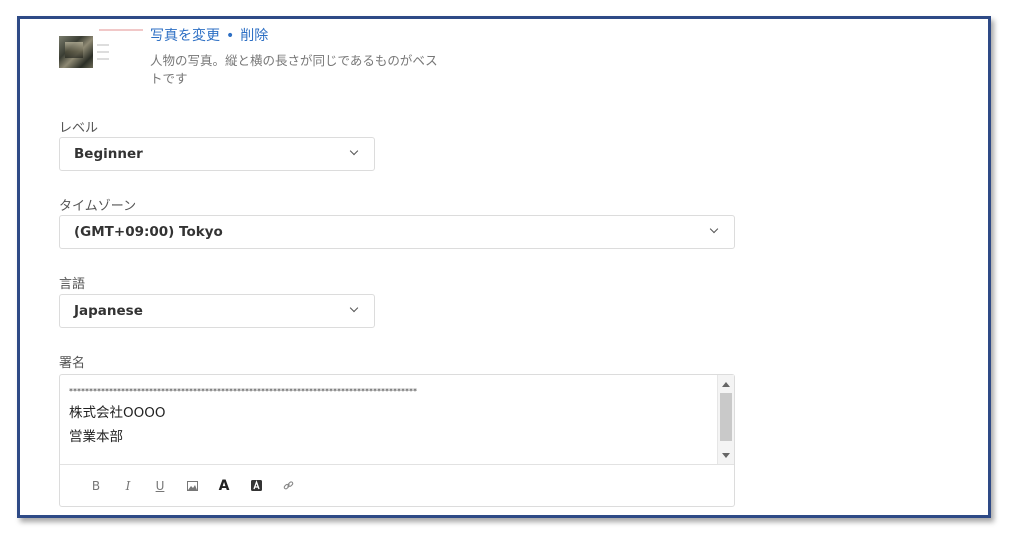 Image resolution: width=1030 pixels, height=545 pixels. Describe the element at coordinates (254, 36) in the screenshot. I see `delete-photo-link: 削除` at that location.